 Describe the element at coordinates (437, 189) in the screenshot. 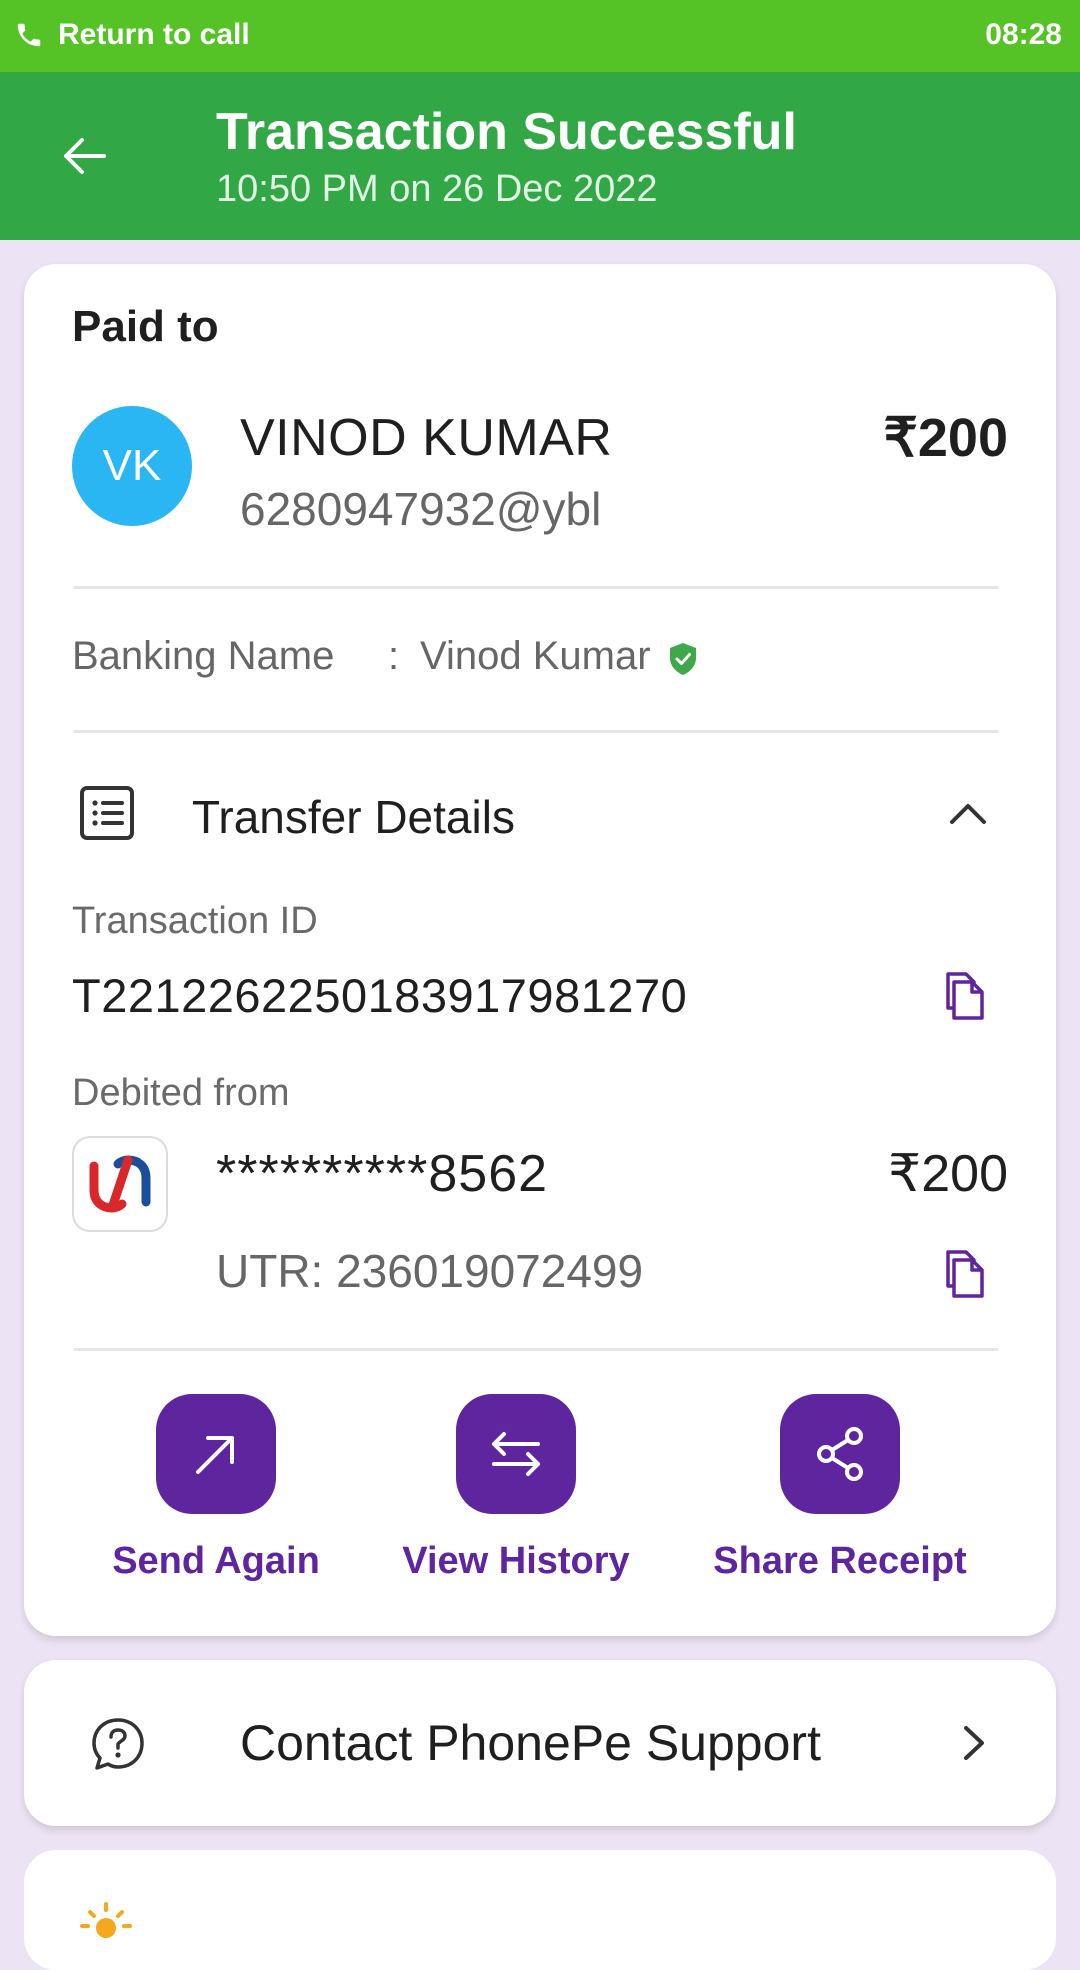

I see `transaction-datetime: 10:50 PM on 26 Dec 2022` at that location.